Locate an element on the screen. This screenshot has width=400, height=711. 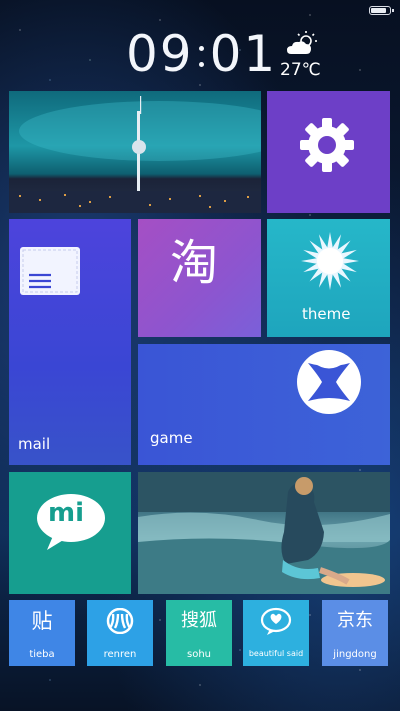
dock-app-beautiful-said: beautiful said is located at coordinates (276, 633).